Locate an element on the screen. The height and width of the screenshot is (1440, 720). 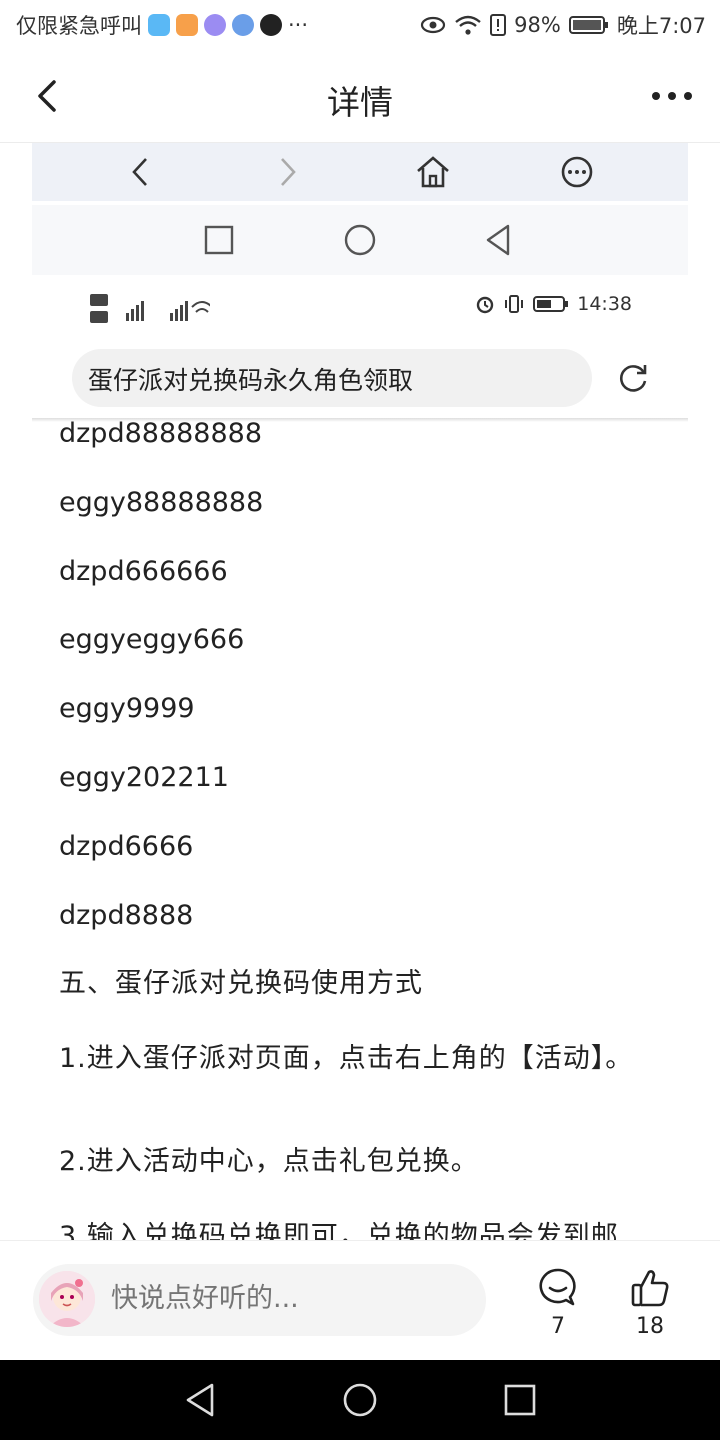
home-icon is located at coordinates (433, 172).